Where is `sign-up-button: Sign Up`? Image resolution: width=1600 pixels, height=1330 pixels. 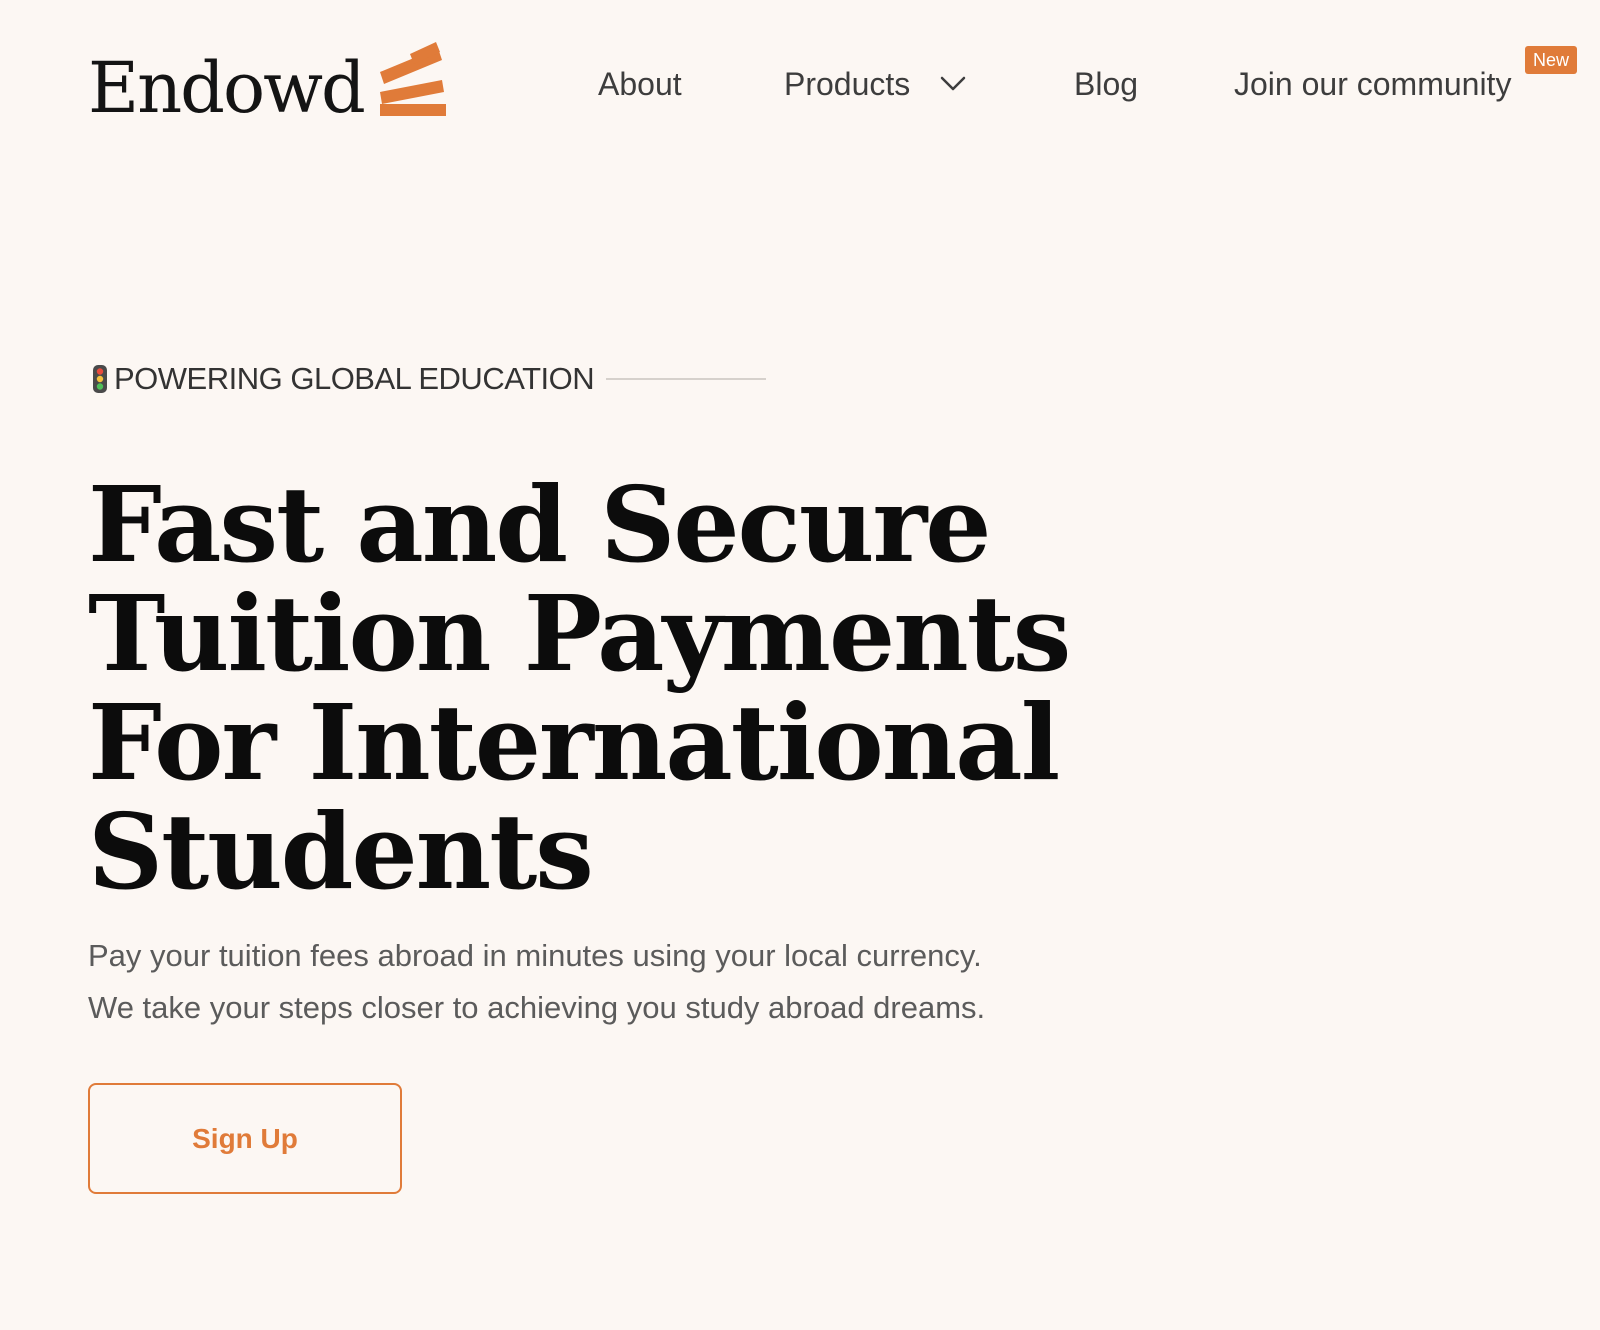
sign-up-button: Sign Up is located at coordinates (245, 1138).